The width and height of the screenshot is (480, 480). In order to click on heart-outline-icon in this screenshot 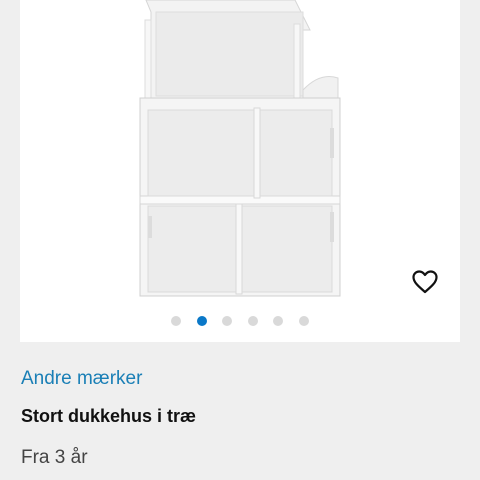, I will do `click(425, 282)`.